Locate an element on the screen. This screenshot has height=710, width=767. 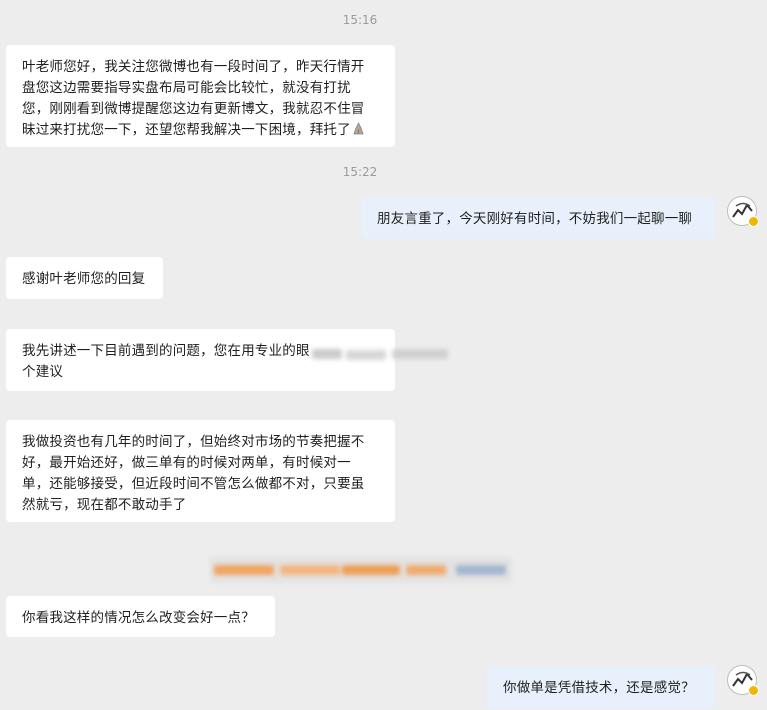
message-bubble-incoming: 你看我这样的情况怎么改变会好一点？ is located at coordinates (140, 616).